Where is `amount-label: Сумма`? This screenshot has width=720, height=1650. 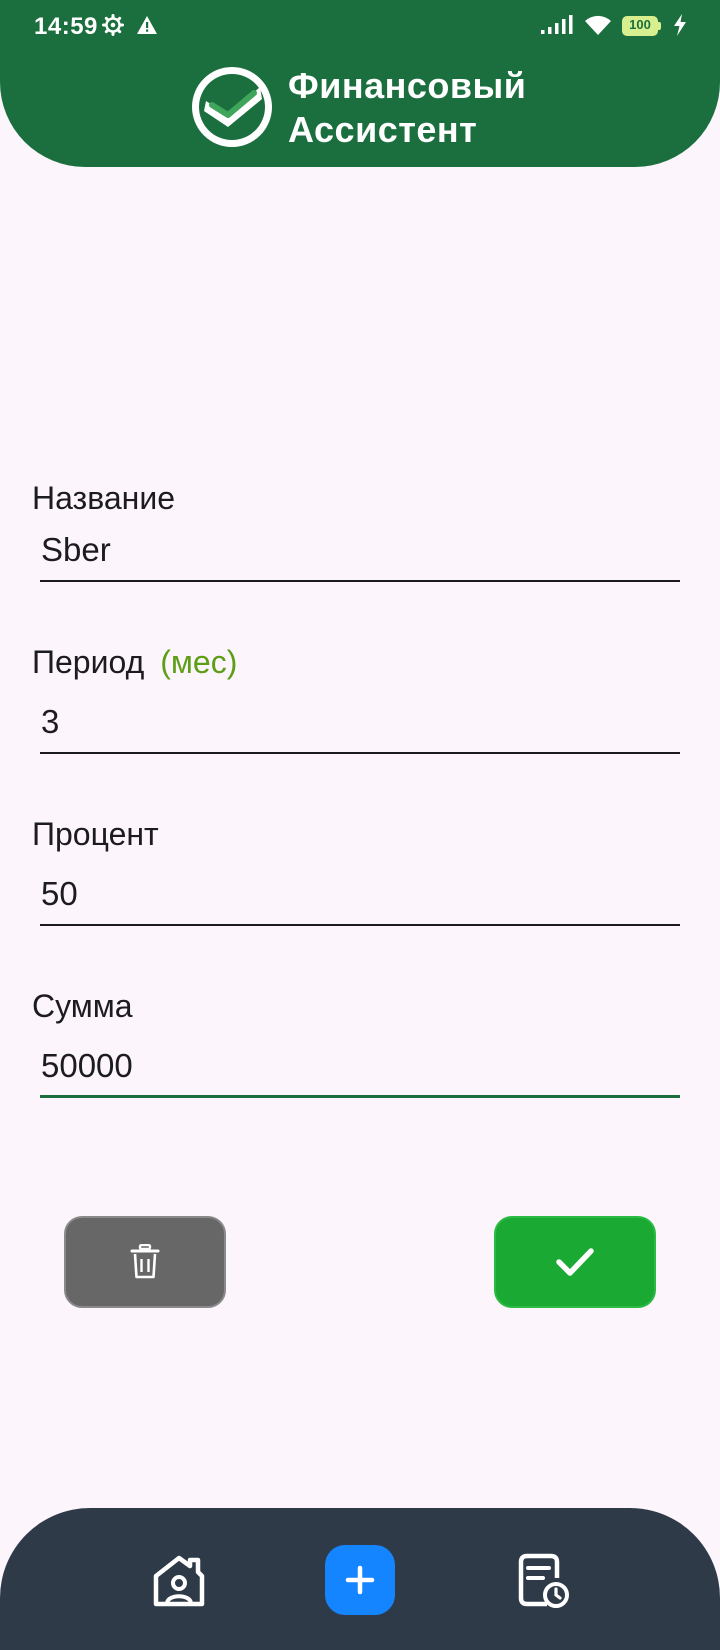
amount-label: Сумма is located at coordinates (82, 1006).